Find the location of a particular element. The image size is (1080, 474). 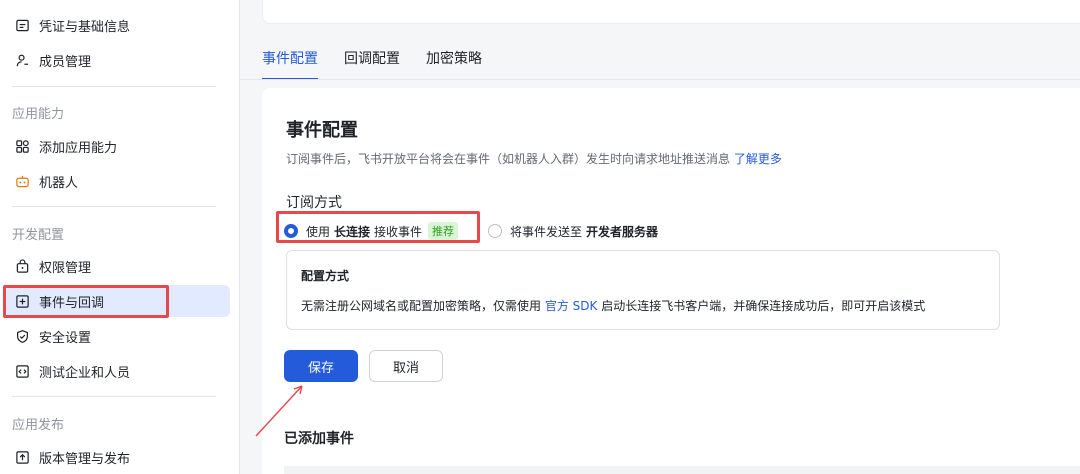

sidebar-item-test-org: 测试企业和人员 is located at coordinates (118, 371).